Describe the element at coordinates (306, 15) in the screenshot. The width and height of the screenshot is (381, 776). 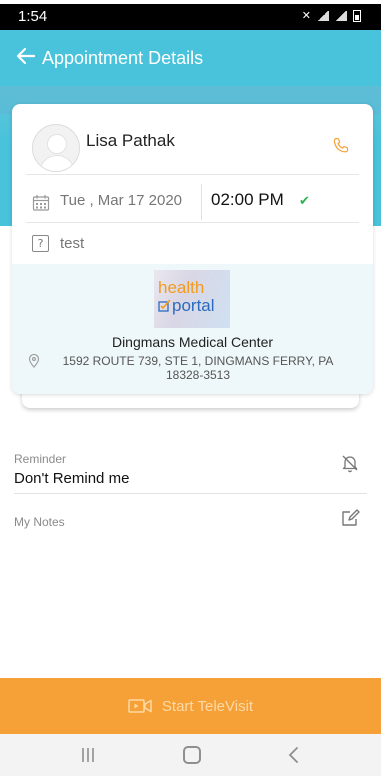
I see `mute-icon: ✕` at that location.